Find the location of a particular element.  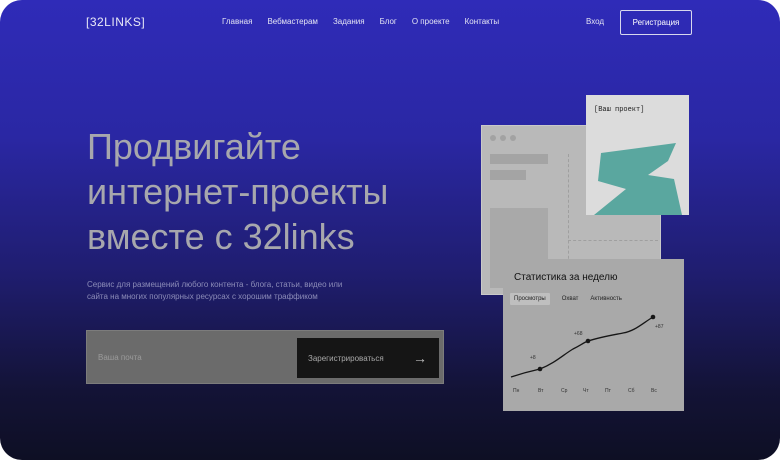

point-label: +87 is located at coordinates (659, 327).